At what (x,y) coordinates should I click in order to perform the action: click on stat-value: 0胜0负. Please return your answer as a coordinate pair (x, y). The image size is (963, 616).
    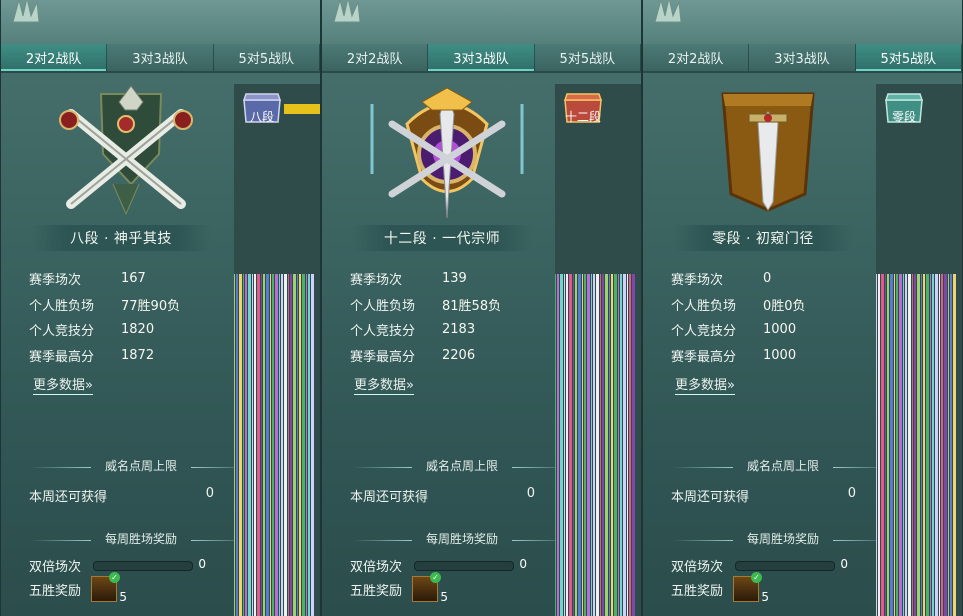
    Looking at the image, I should click on (784, 306).